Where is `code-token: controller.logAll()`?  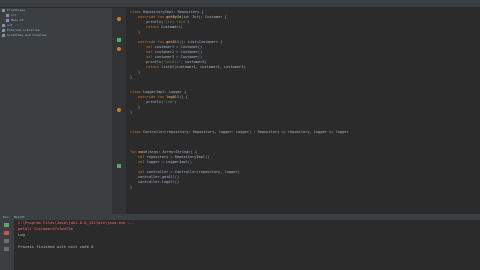
code-token: controller.logAll() is located at coordinates (159, 182).